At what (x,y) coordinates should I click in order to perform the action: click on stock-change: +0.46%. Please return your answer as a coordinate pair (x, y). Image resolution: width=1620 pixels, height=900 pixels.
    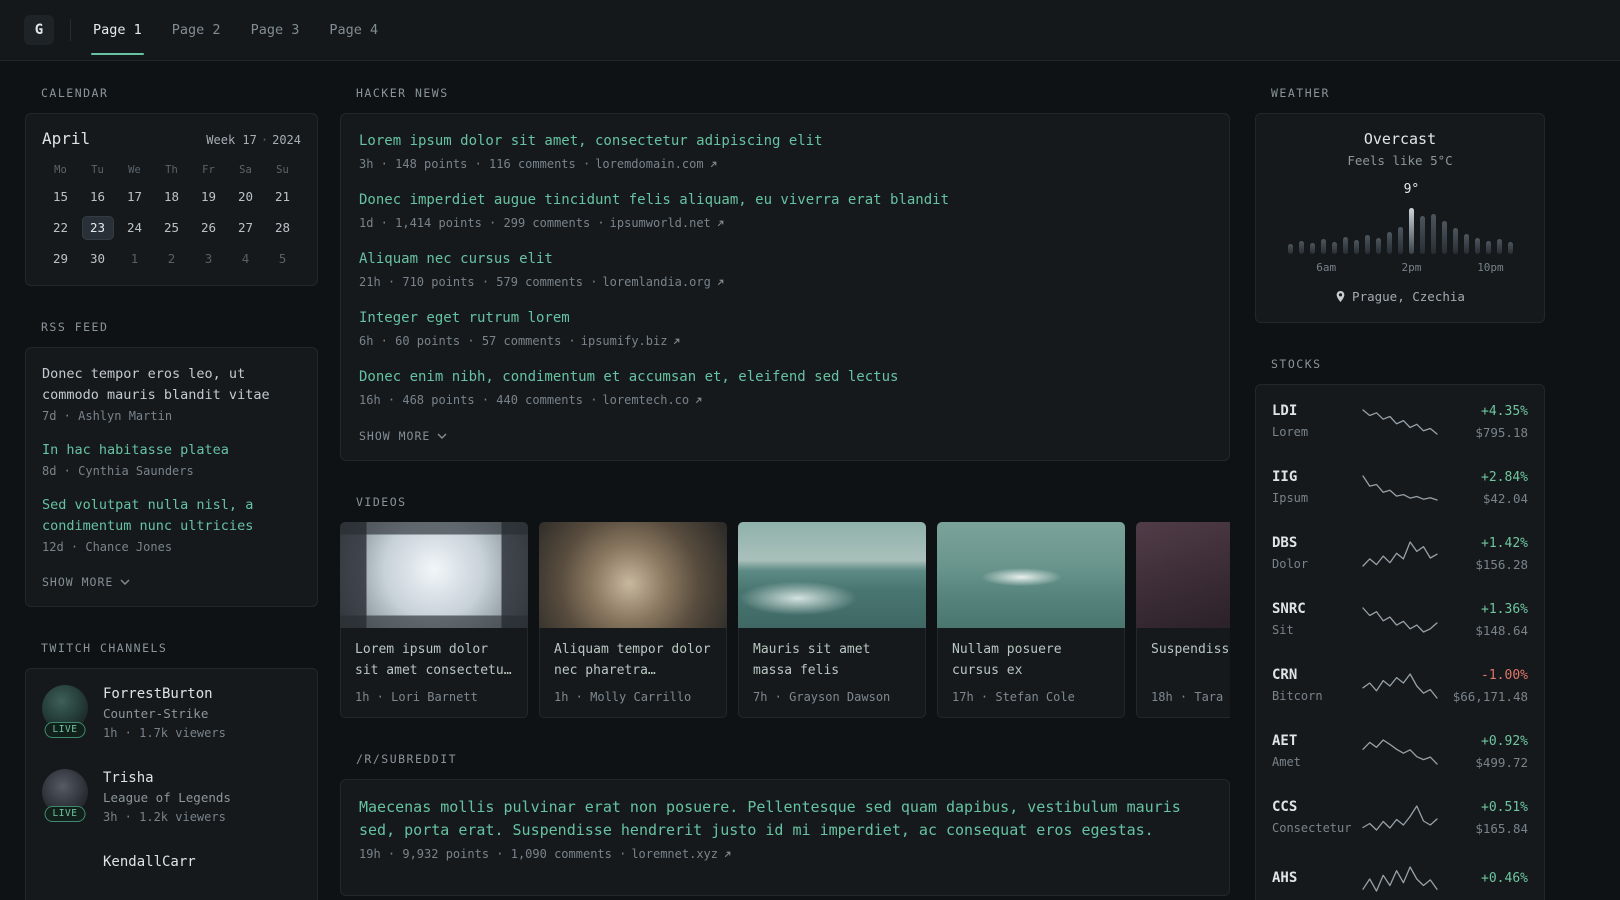
    Looking at the image, I should click on (1504, 878).